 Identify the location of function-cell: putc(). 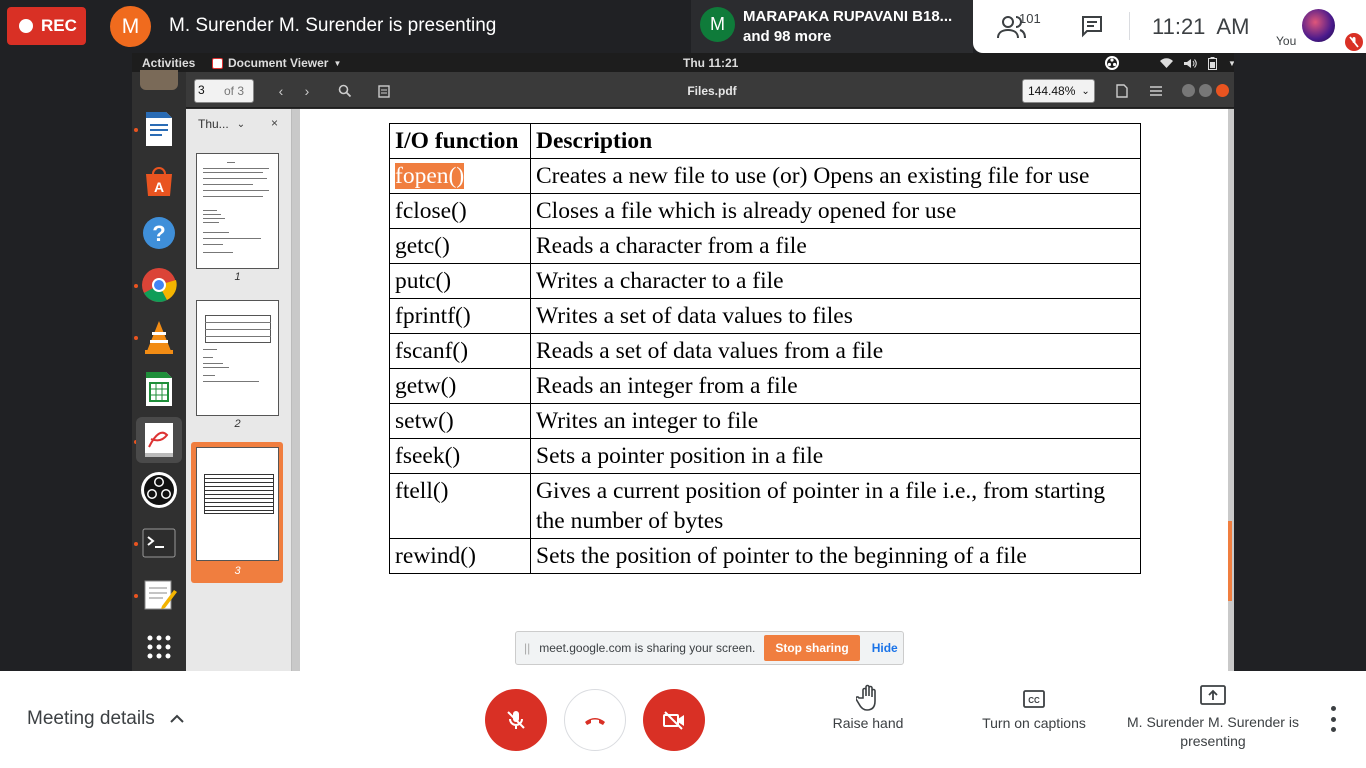
(460, 281).